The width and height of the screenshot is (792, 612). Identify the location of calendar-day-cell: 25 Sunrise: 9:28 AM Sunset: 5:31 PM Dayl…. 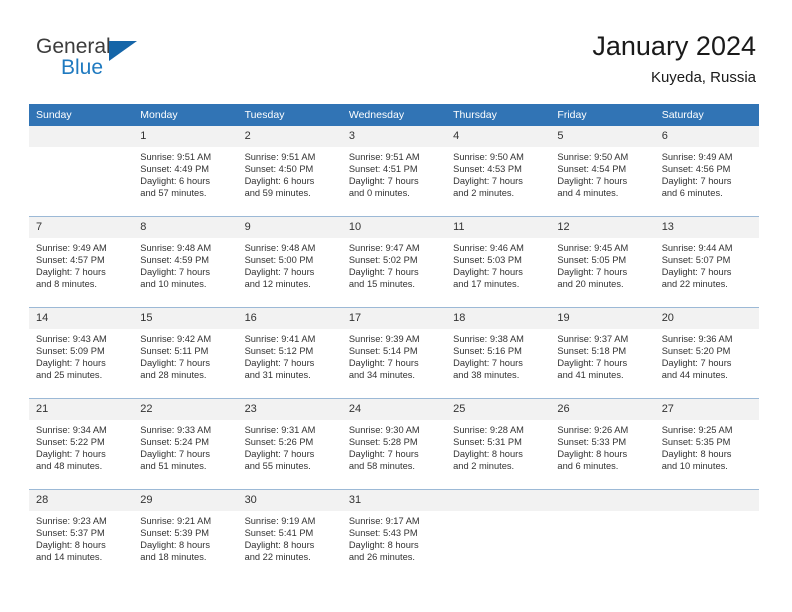
(498, 444).